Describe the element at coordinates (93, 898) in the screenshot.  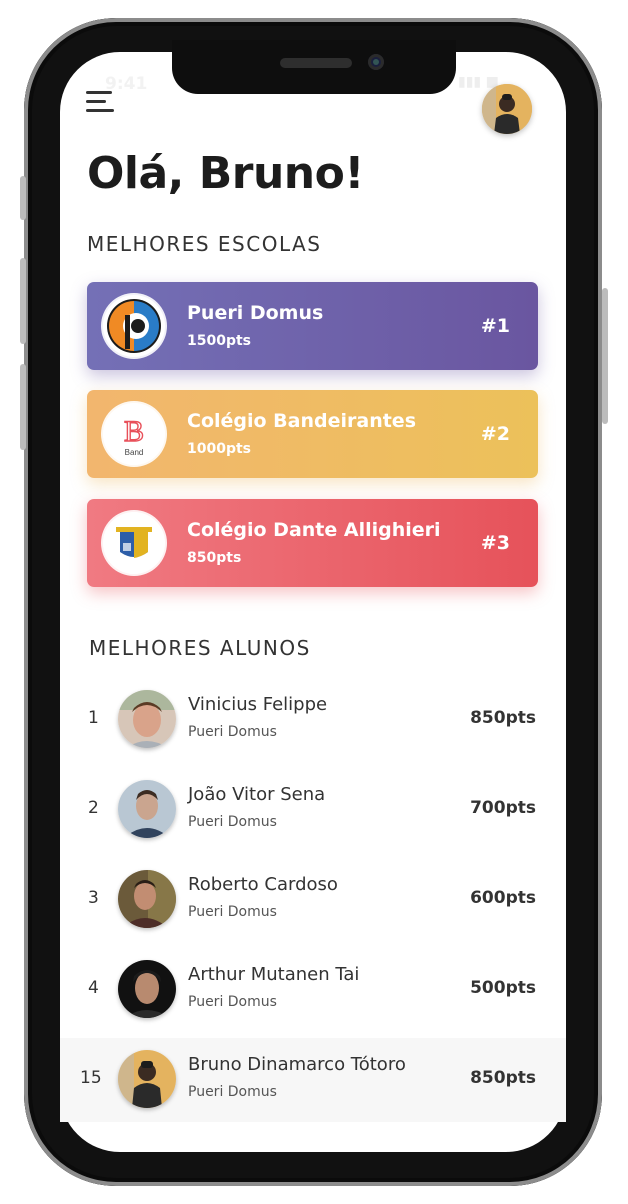
I see `student-rank: 3` at that location.